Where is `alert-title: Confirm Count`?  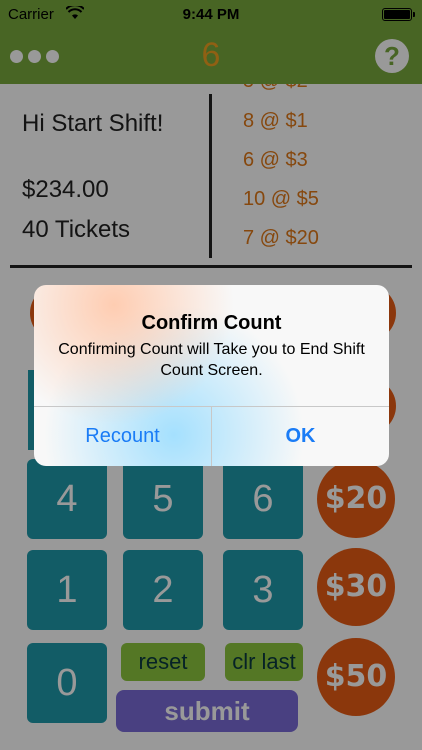
alert-title: Confirm Count is located at coordinates (211, 323).